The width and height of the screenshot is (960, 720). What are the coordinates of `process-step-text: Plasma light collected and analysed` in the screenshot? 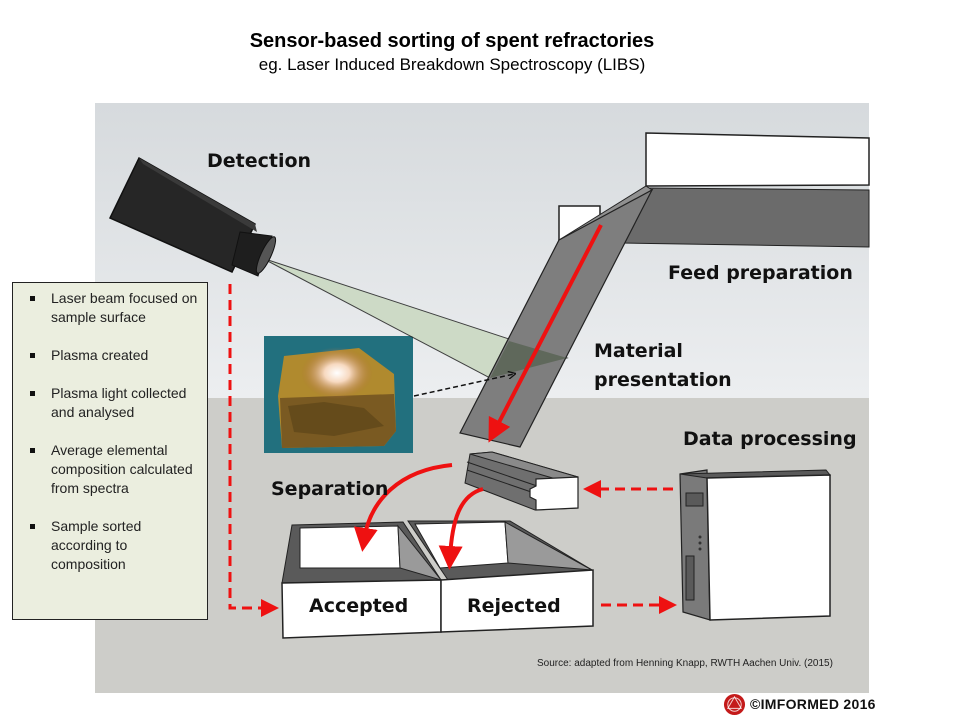 It's located at (119, 402).